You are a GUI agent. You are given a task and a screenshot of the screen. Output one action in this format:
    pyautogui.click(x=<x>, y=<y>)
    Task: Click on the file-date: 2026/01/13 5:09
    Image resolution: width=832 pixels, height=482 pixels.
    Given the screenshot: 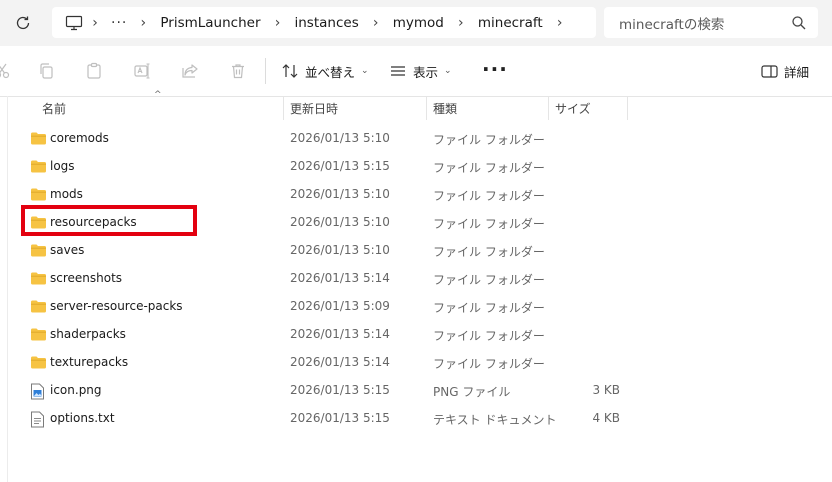 What is the action you would take?
    pyautogui.click(x=340, y=306)
    